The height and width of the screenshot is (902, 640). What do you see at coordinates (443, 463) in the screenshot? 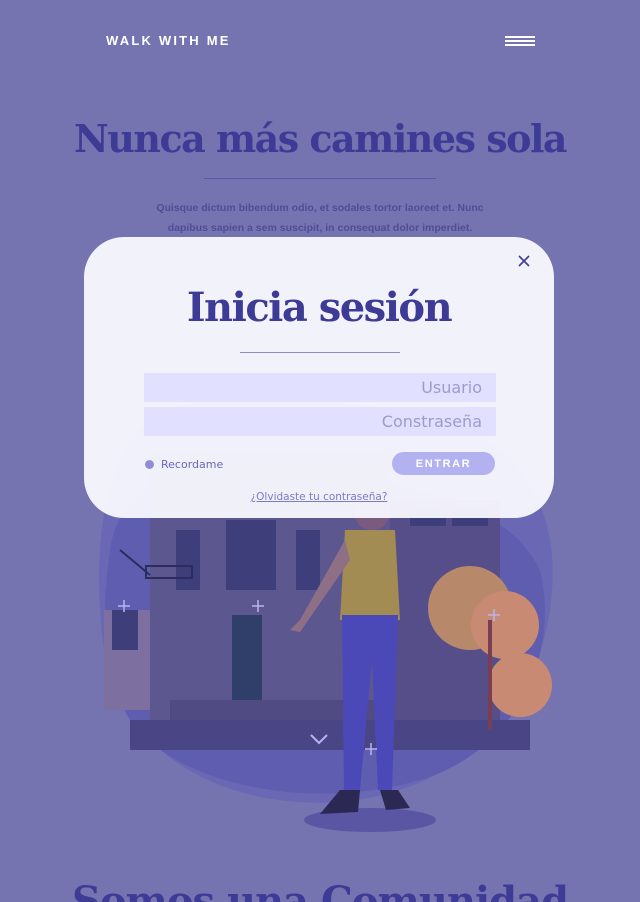
I see `submit-button: ENTRAR` at bounding box center [443, 463].